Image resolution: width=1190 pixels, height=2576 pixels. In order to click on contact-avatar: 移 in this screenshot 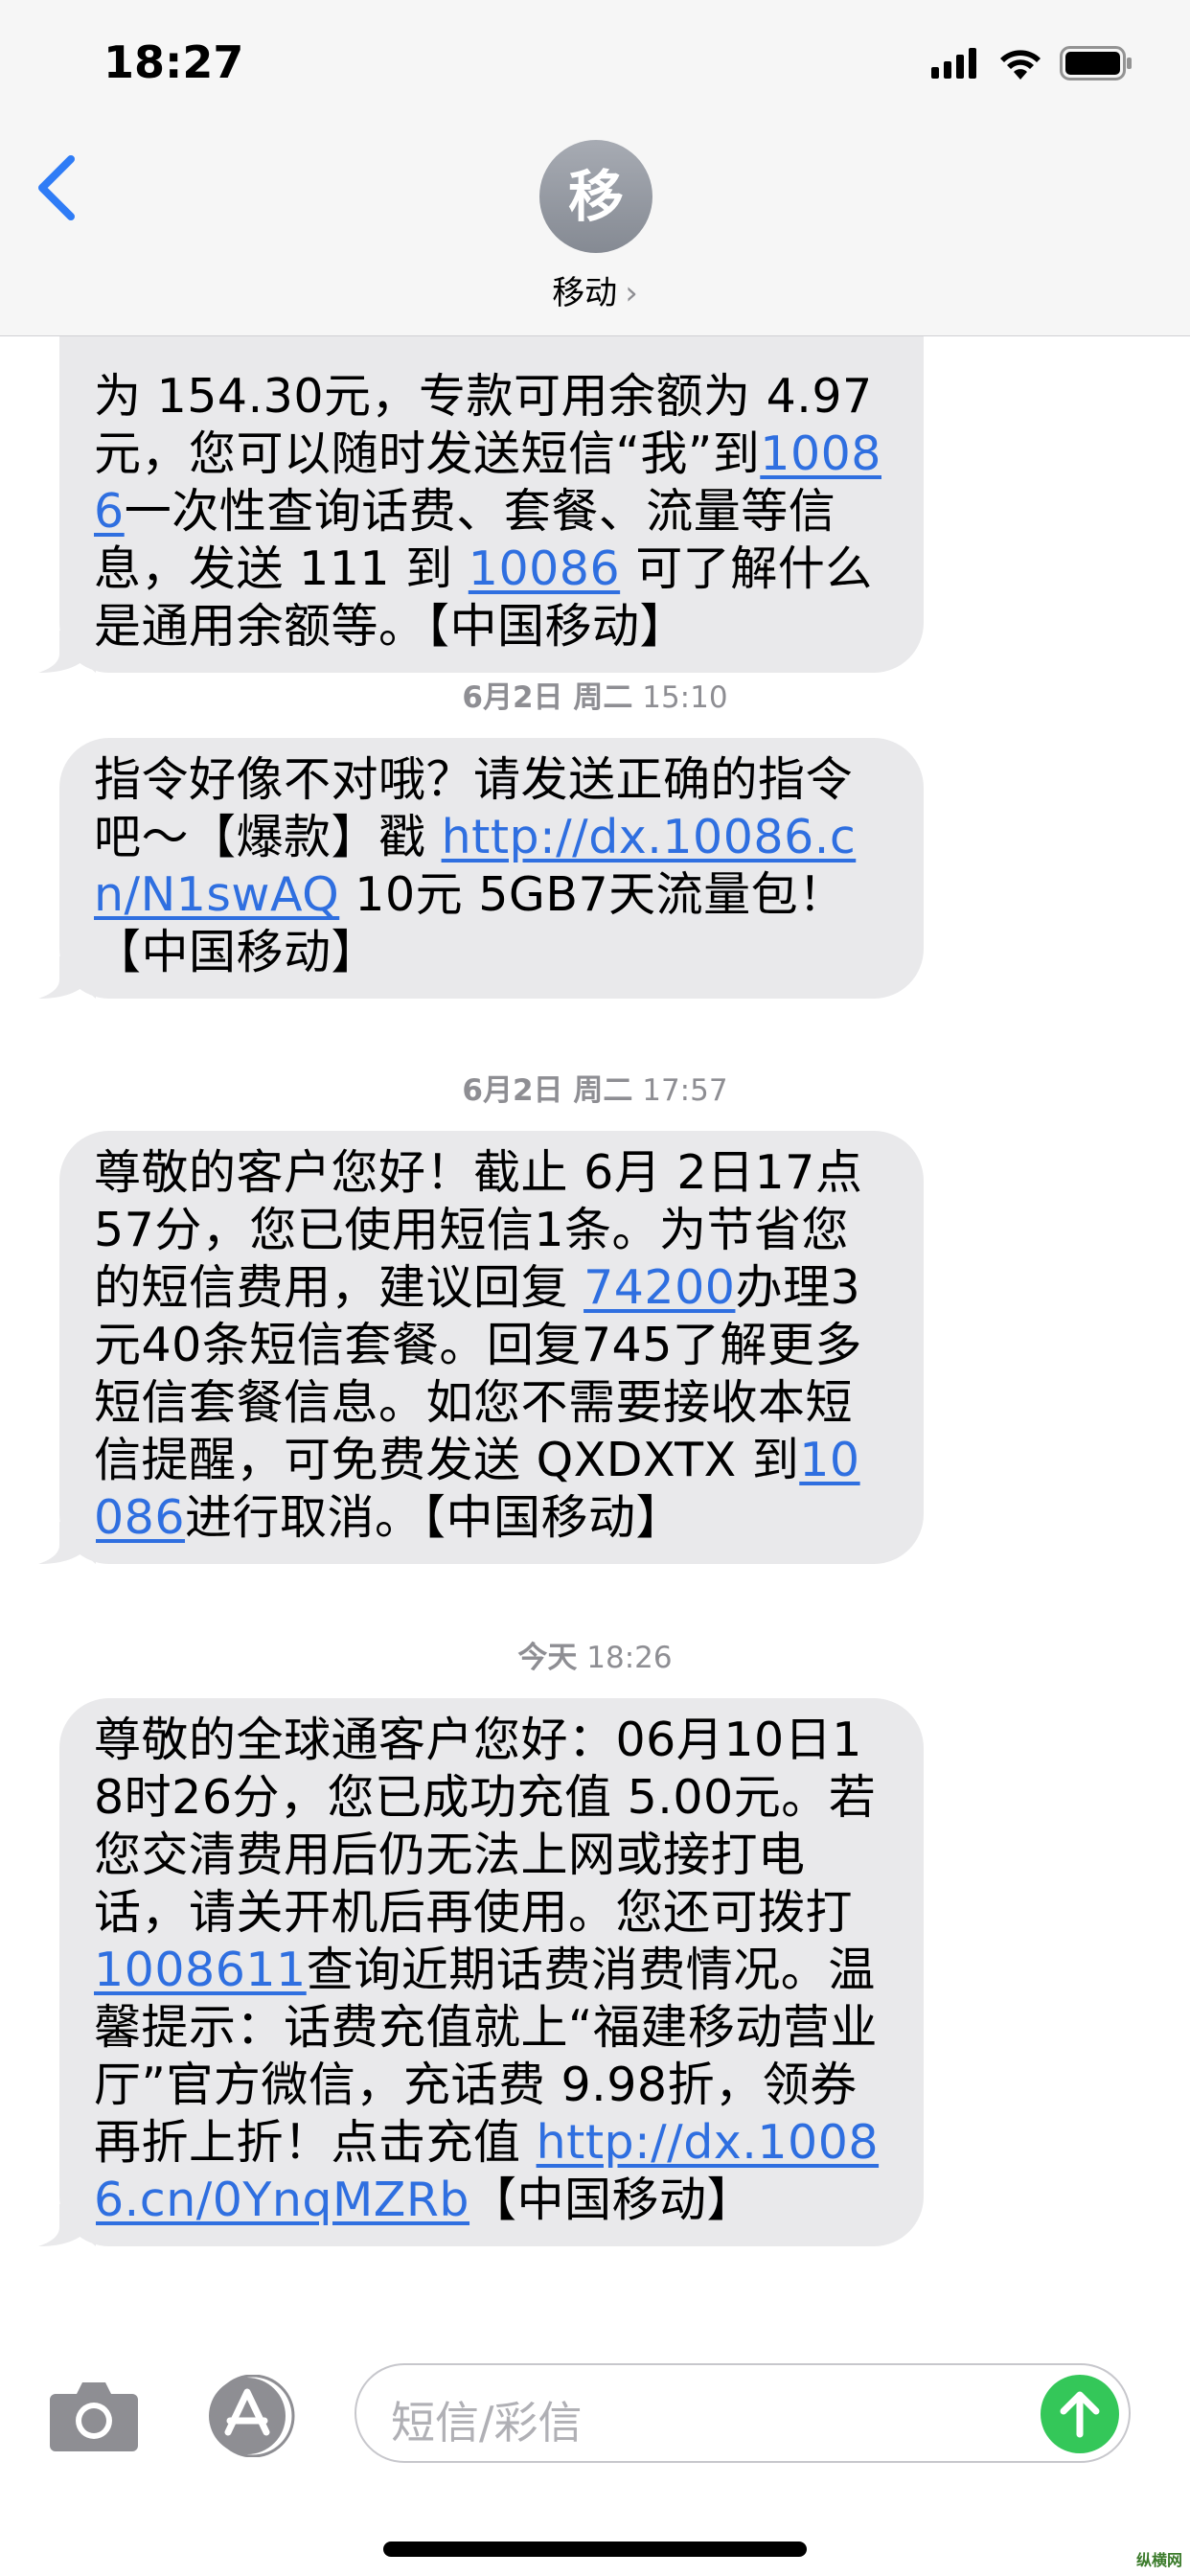, I will do `click(595, 196)`.